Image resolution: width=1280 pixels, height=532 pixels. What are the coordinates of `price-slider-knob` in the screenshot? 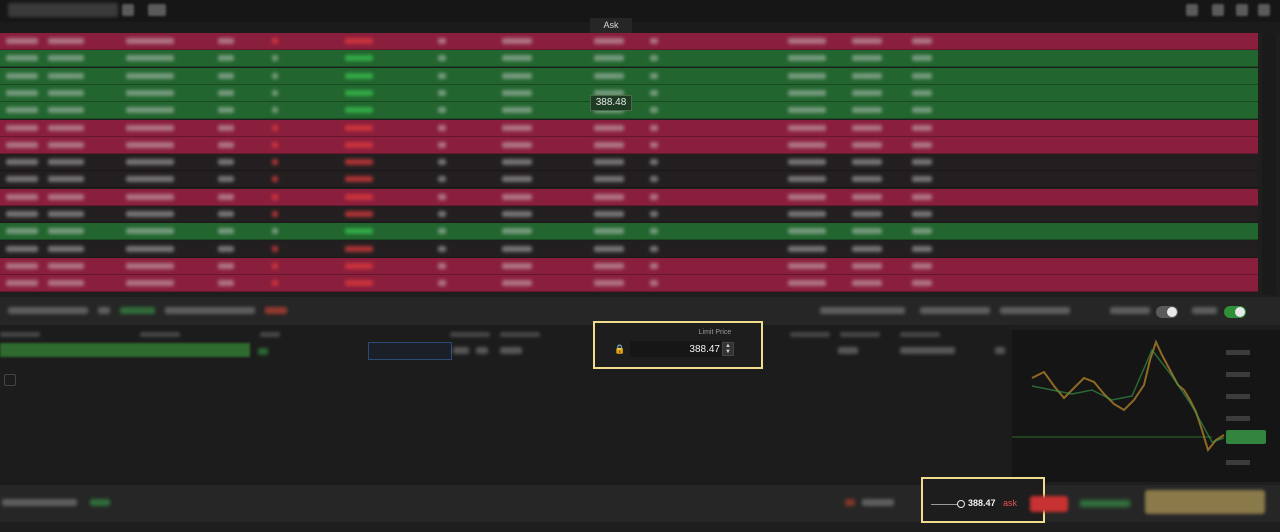 It's located at (961, 504).